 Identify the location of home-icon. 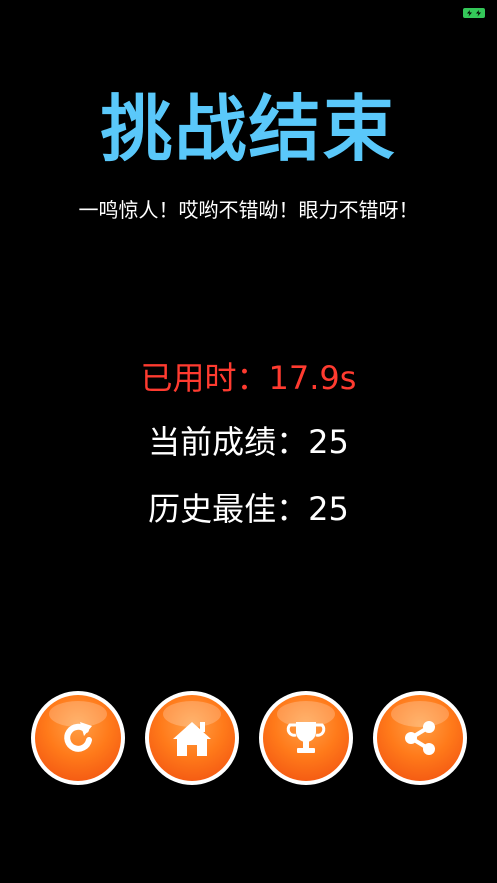
(192, 739).